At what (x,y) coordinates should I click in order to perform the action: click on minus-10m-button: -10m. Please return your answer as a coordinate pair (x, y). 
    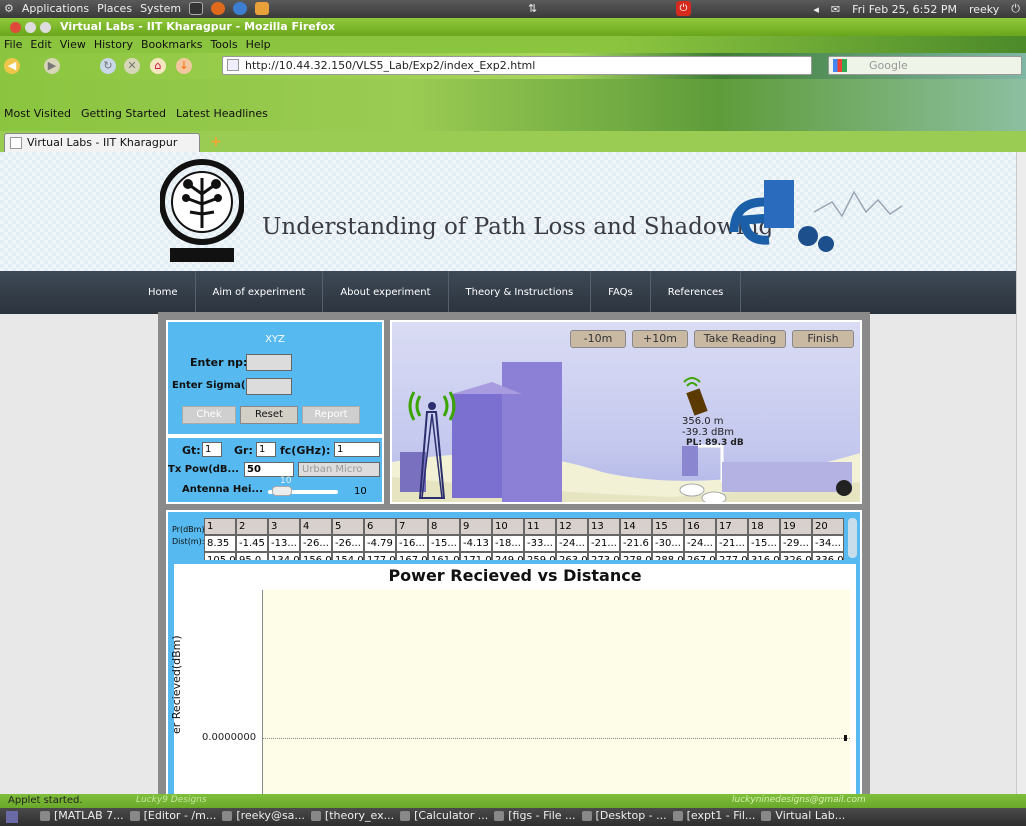
    Looking at the image, I should click on (598, 339).